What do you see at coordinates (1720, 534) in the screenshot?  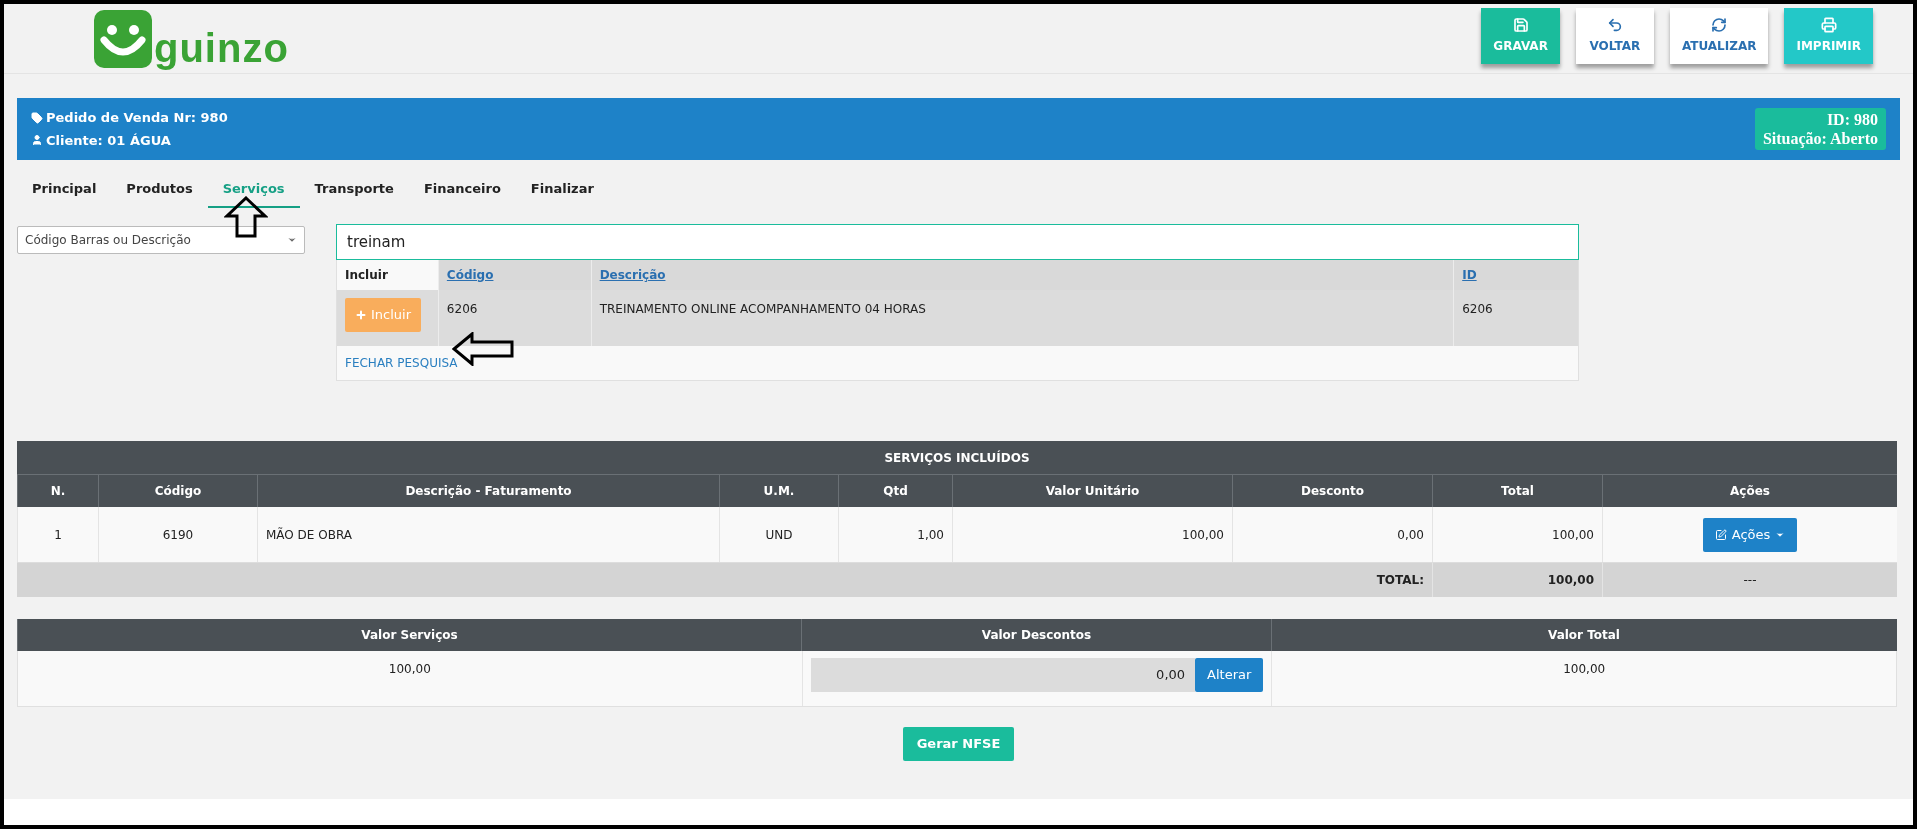 I see `edit-icon` at bounding box center [1720, 534].